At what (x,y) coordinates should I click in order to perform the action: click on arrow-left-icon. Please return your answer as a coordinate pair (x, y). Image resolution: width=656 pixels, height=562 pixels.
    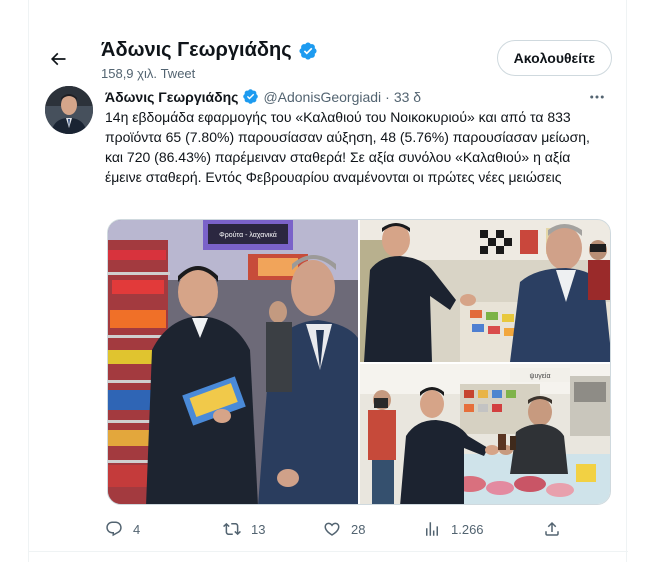
    Looking at the image, I should click on (58, 59).